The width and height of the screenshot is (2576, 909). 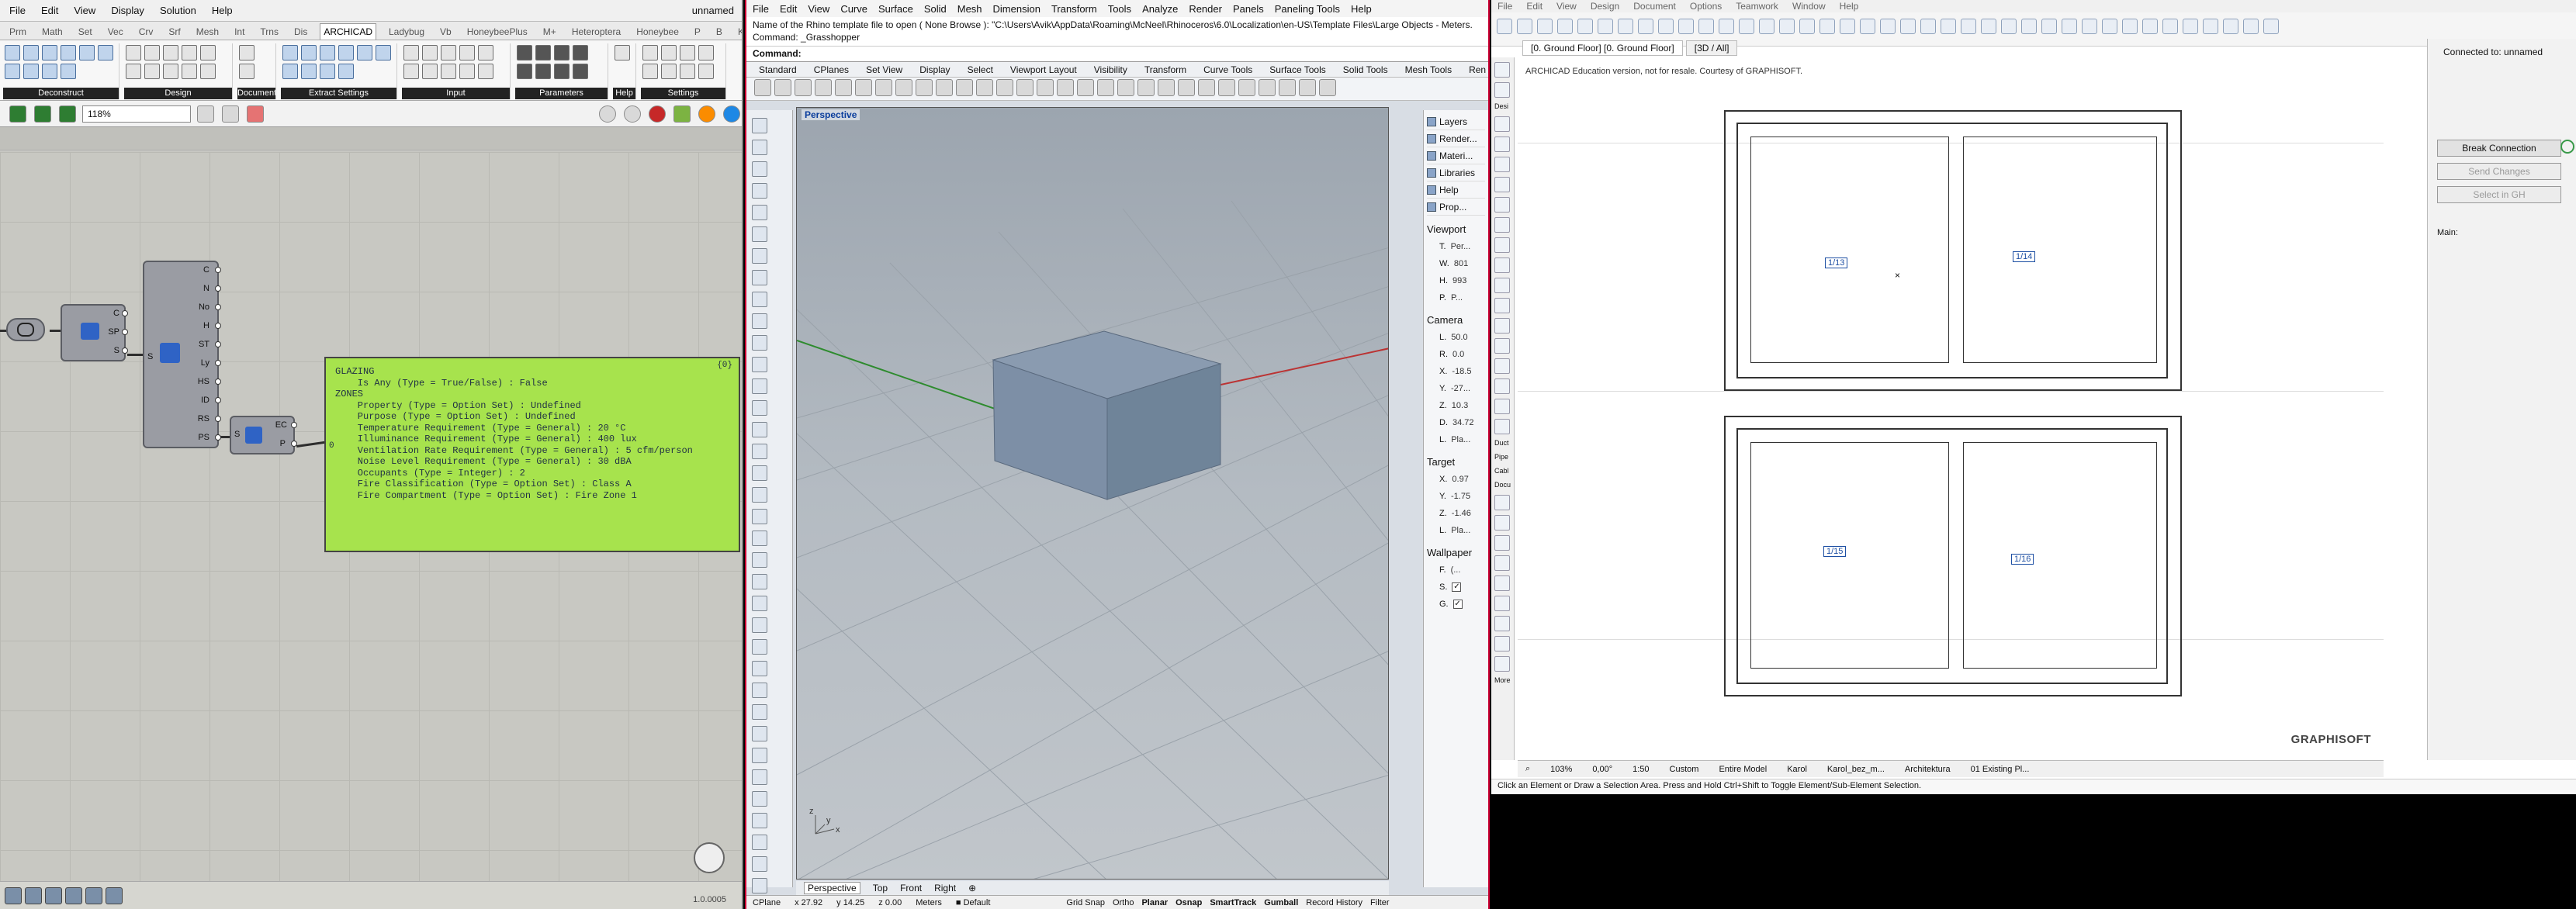 What do you see at coordinates (759, 647) in the screenshot?
I see `explode-icon` at bounding box center [759, 647].